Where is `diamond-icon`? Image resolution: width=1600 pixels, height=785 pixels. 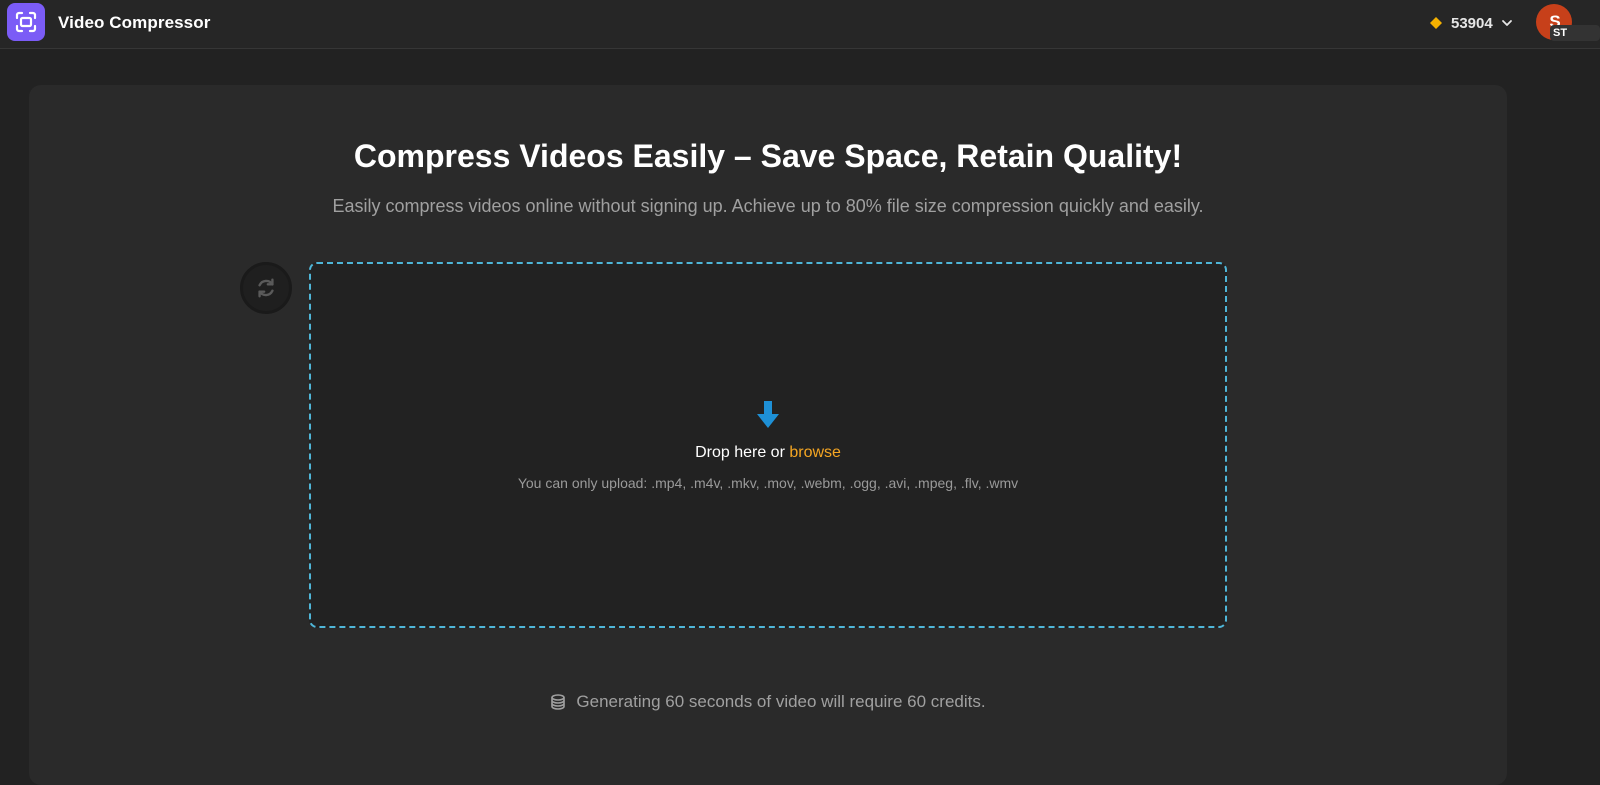
diamond-icon is located at coordinates (1436, 23).